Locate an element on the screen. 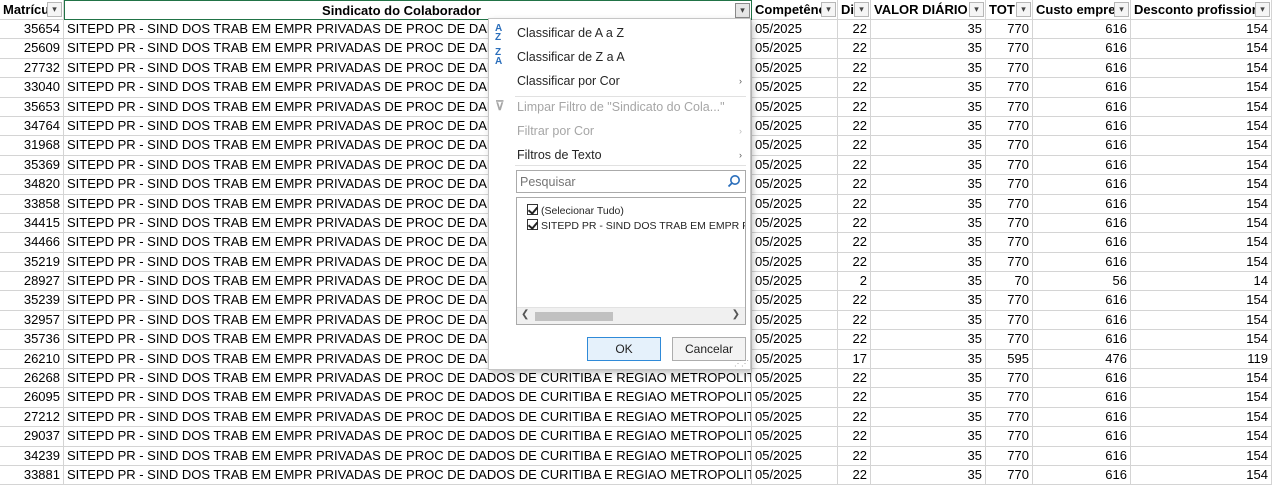  column-header-total: TOT ▾ is located at coordinates (1009, 10).